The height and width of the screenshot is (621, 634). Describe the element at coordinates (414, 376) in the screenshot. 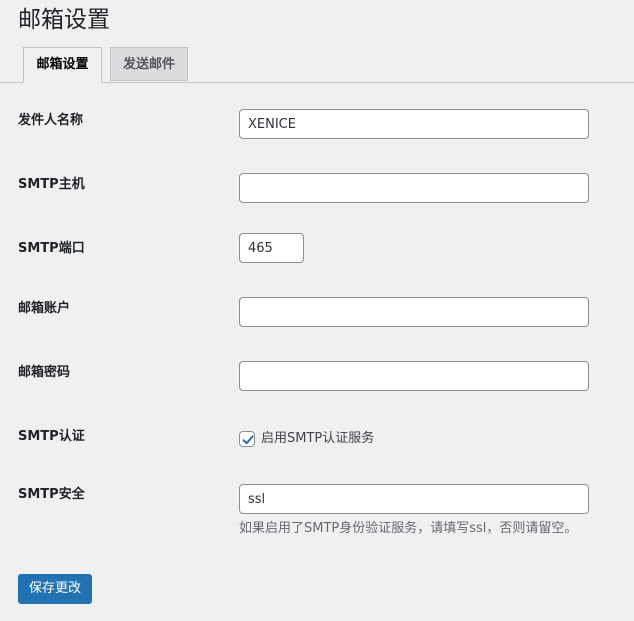

I see `mail-password-input` at that location.